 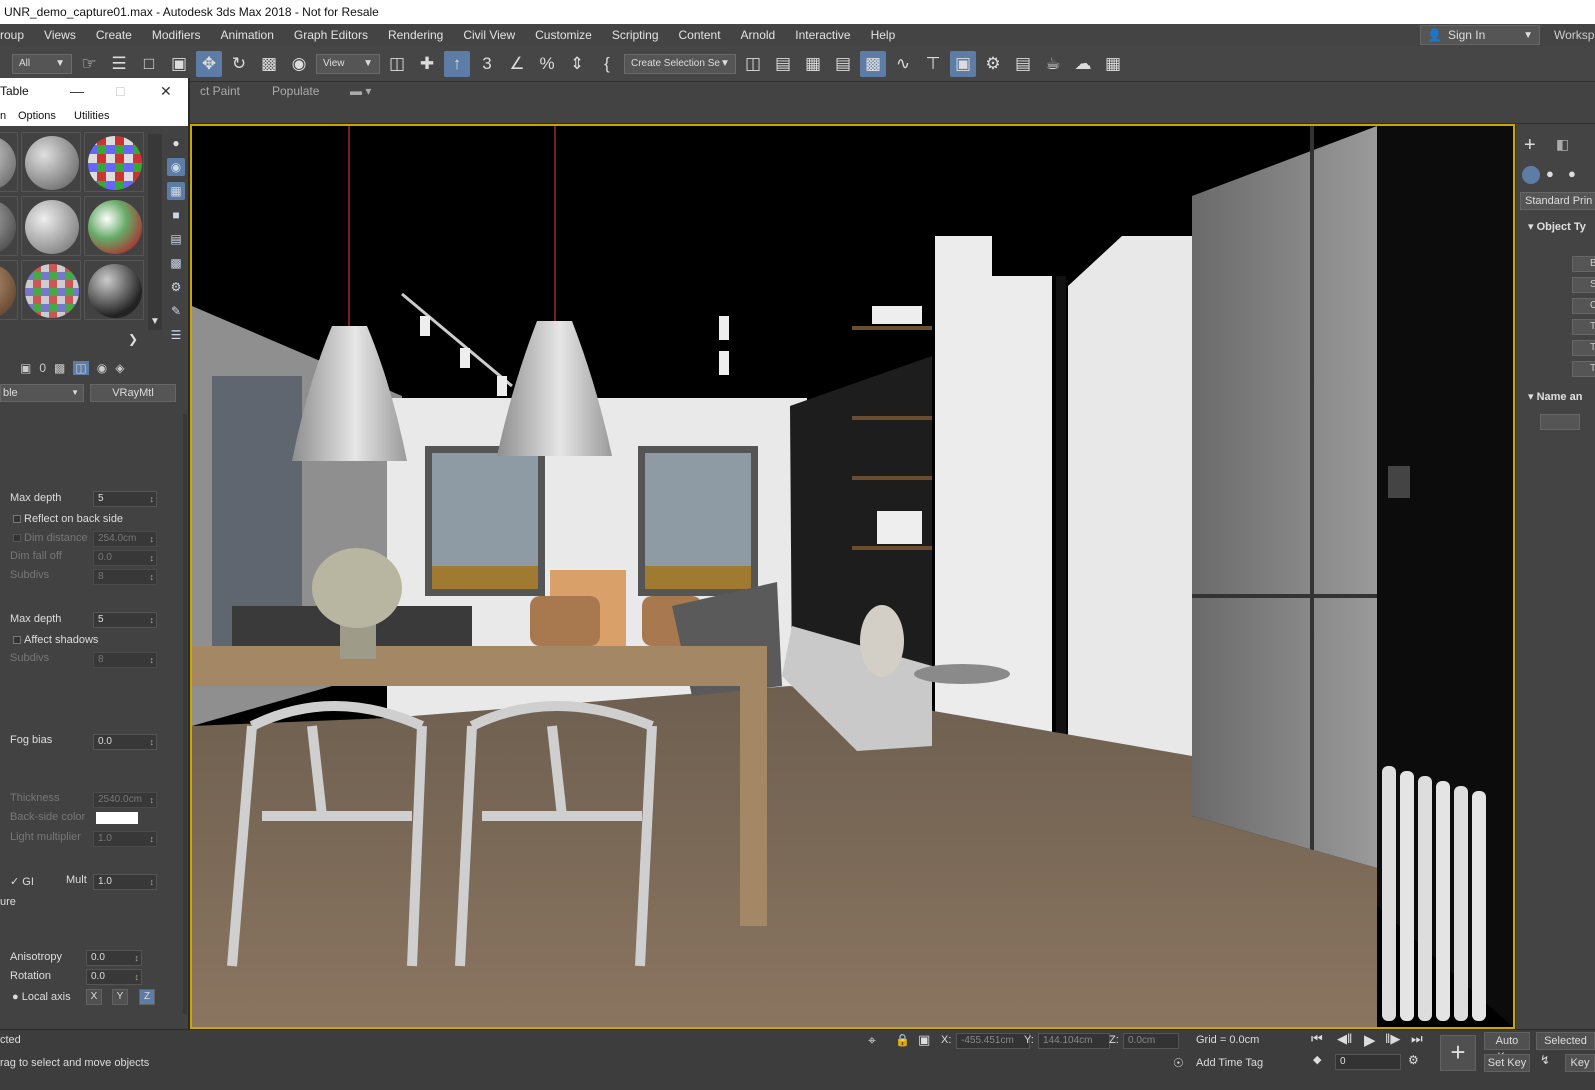 What do you see at coordinates (1583, 264) in the screenshot?
I see `object-button-box: B` at bounding box center [1583, 264].